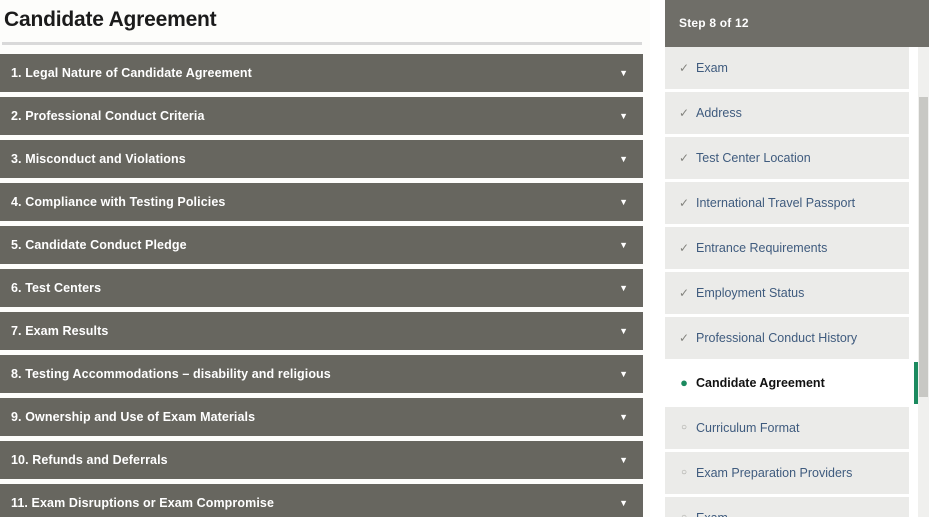  Describe the element at coordinates (719, 113) in the screenshot. I see `step-item-label: Address` at that location.